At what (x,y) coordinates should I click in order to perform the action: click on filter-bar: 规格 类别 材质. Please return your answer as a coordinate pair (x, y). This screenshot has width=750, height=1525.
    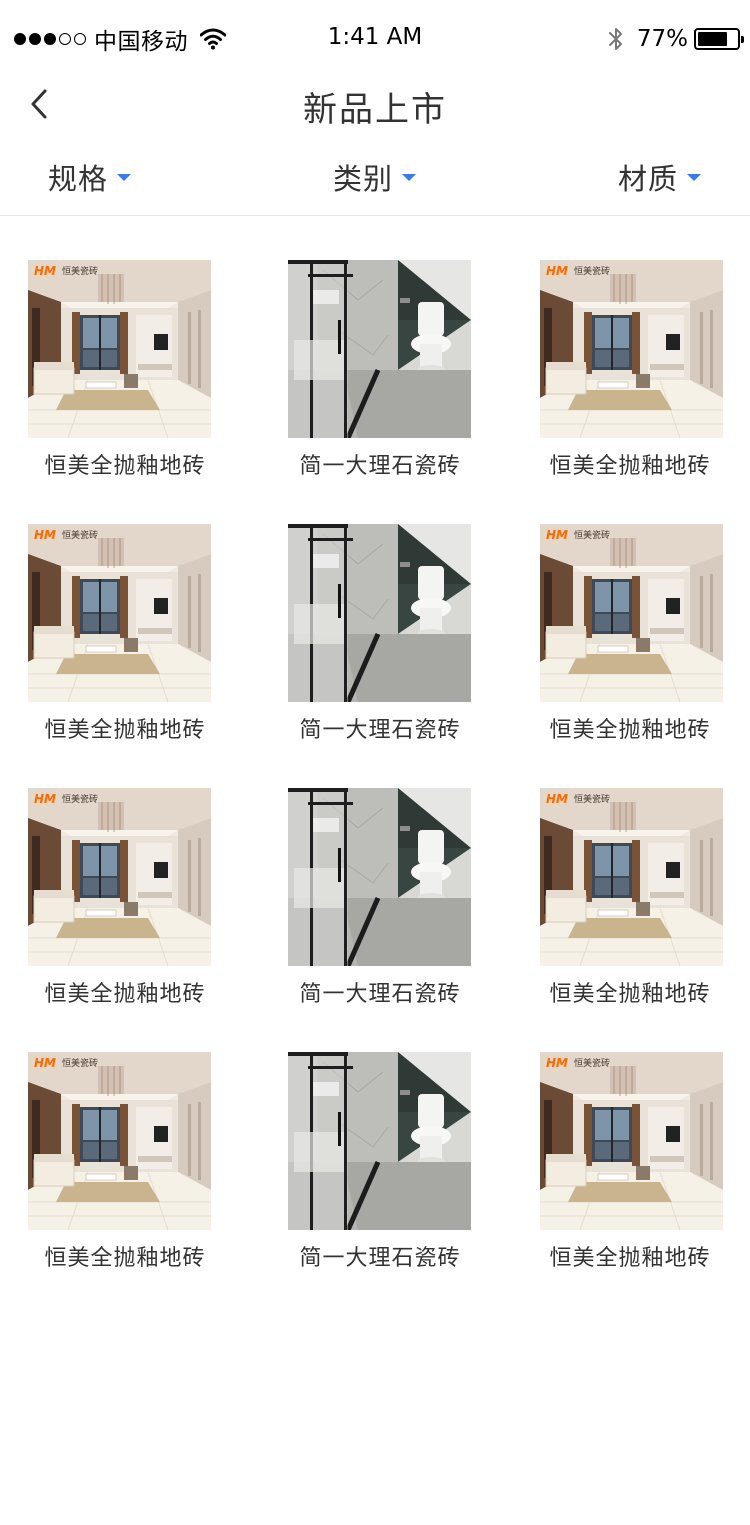
    Looking at the image, I should click on (375, 183).